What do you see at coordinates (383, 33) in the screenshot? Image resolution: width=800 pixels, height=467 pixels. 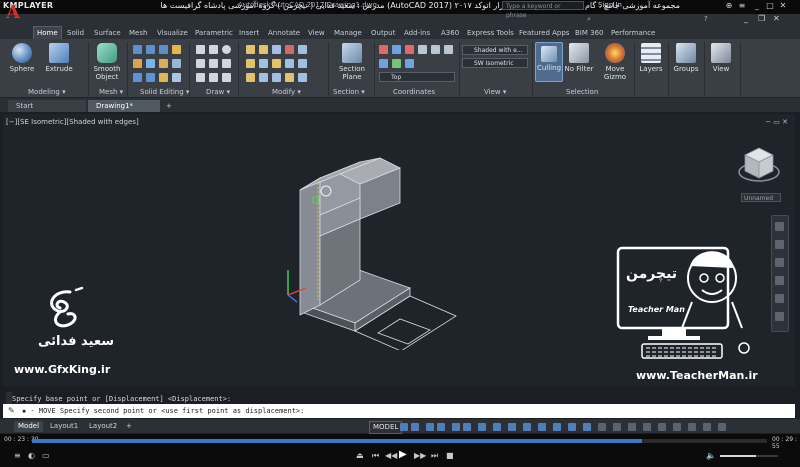 I see `tab-output: Output` at bounding box center [383, 33].